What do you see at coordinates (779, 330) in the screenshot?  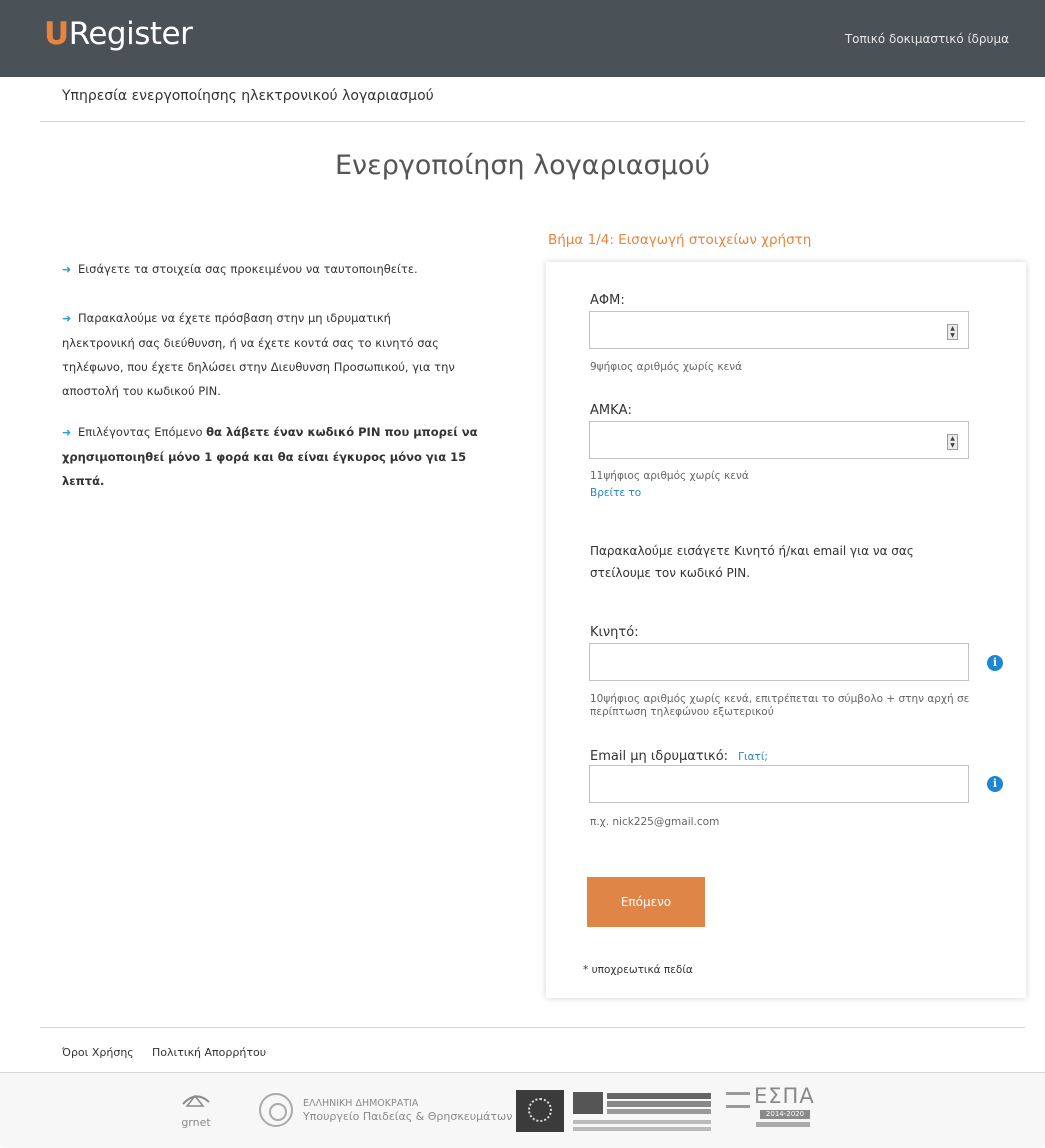 I see `afm-input: ▲ ▼` at bounding box center [779, 330].